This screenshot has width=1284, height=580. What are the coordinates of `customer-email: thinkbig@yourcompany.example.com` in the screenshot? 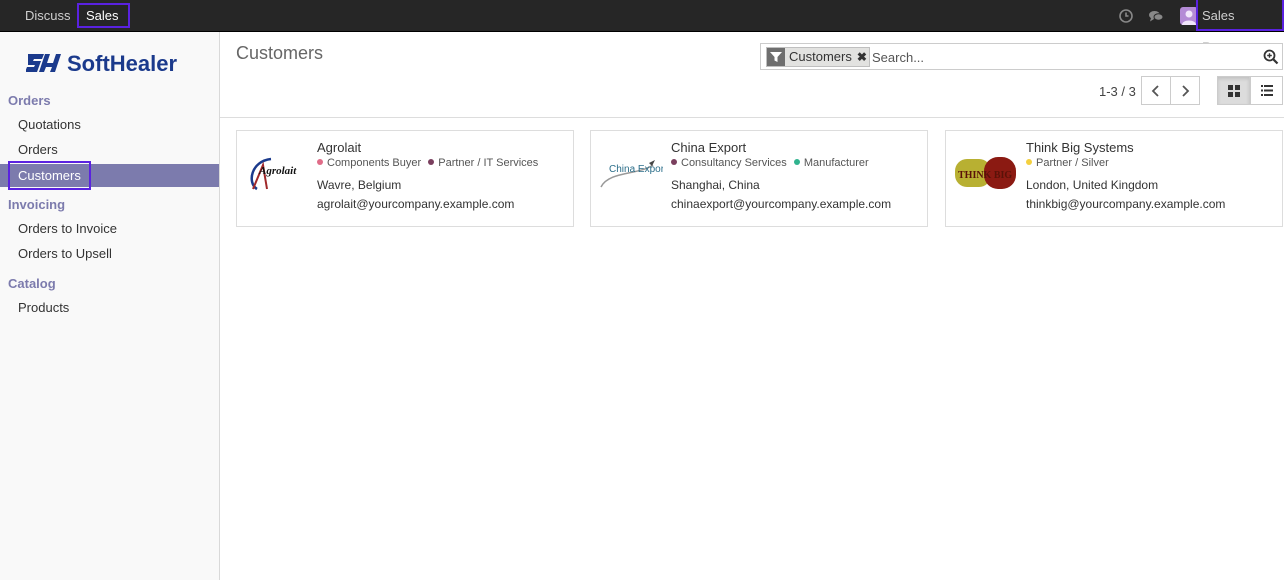 It's located at (1126, 204).